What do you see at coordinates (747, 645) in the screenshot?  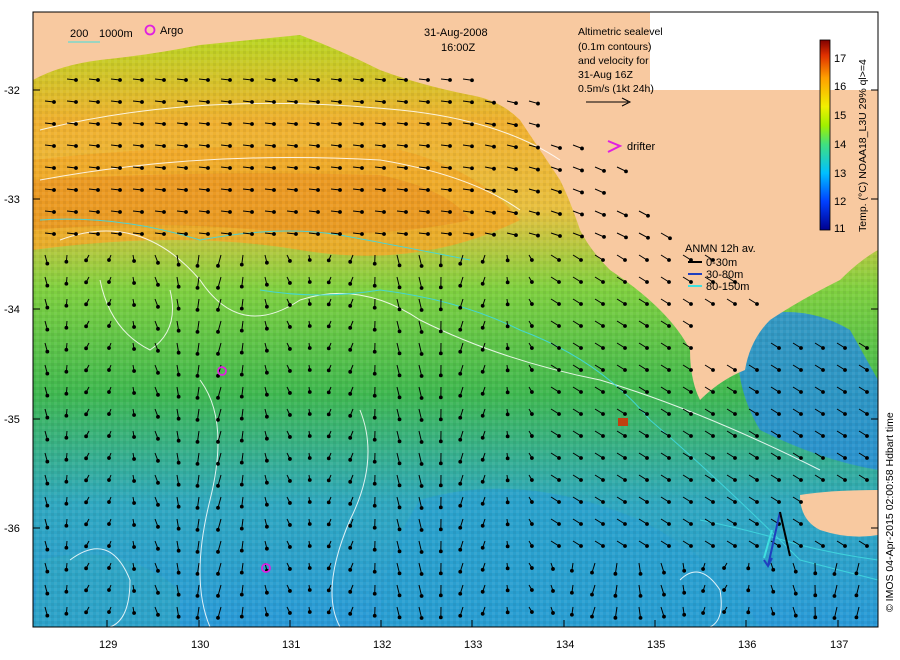 I see `x-tick-label: 136` at bounding box center [747, 645].